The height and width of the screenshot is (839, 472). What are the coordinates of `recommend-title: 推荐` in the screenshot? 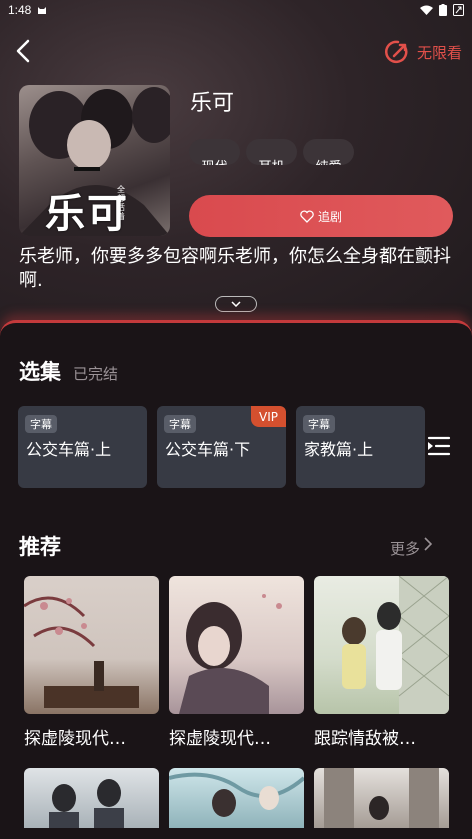 It's located at (40, 547).